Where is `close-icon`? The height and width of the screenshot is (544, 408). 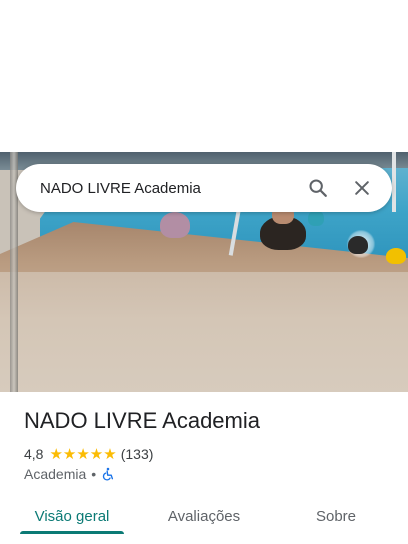 close-icon is located at coordinates (362, 188).